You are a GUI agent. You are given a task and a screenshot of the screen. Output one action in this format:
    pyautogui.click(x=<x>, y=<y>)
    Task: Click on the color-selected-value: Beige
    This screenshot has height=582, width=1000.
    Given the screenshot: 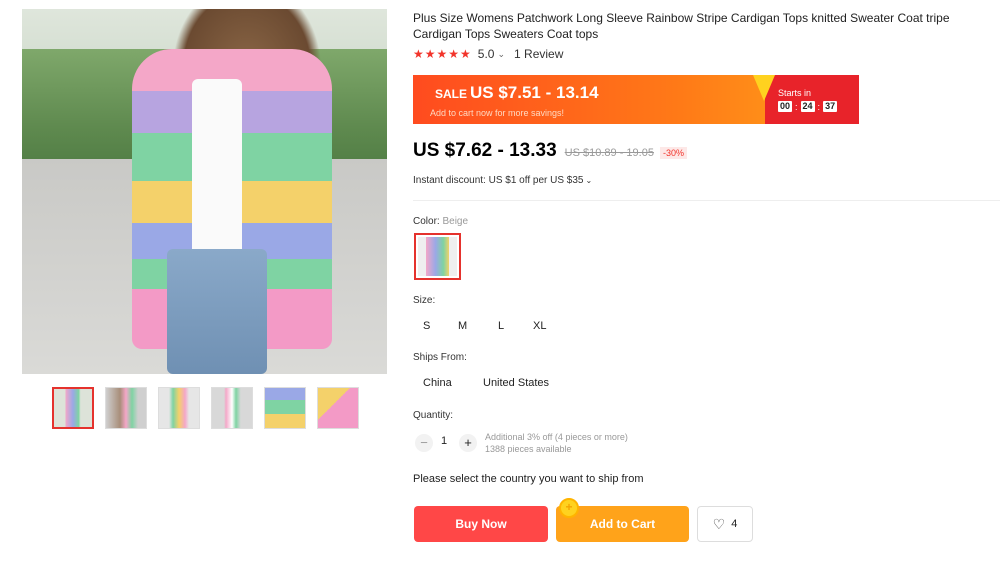 What is the action you would take?
    pyautogui.click(x=455, y=221)
    